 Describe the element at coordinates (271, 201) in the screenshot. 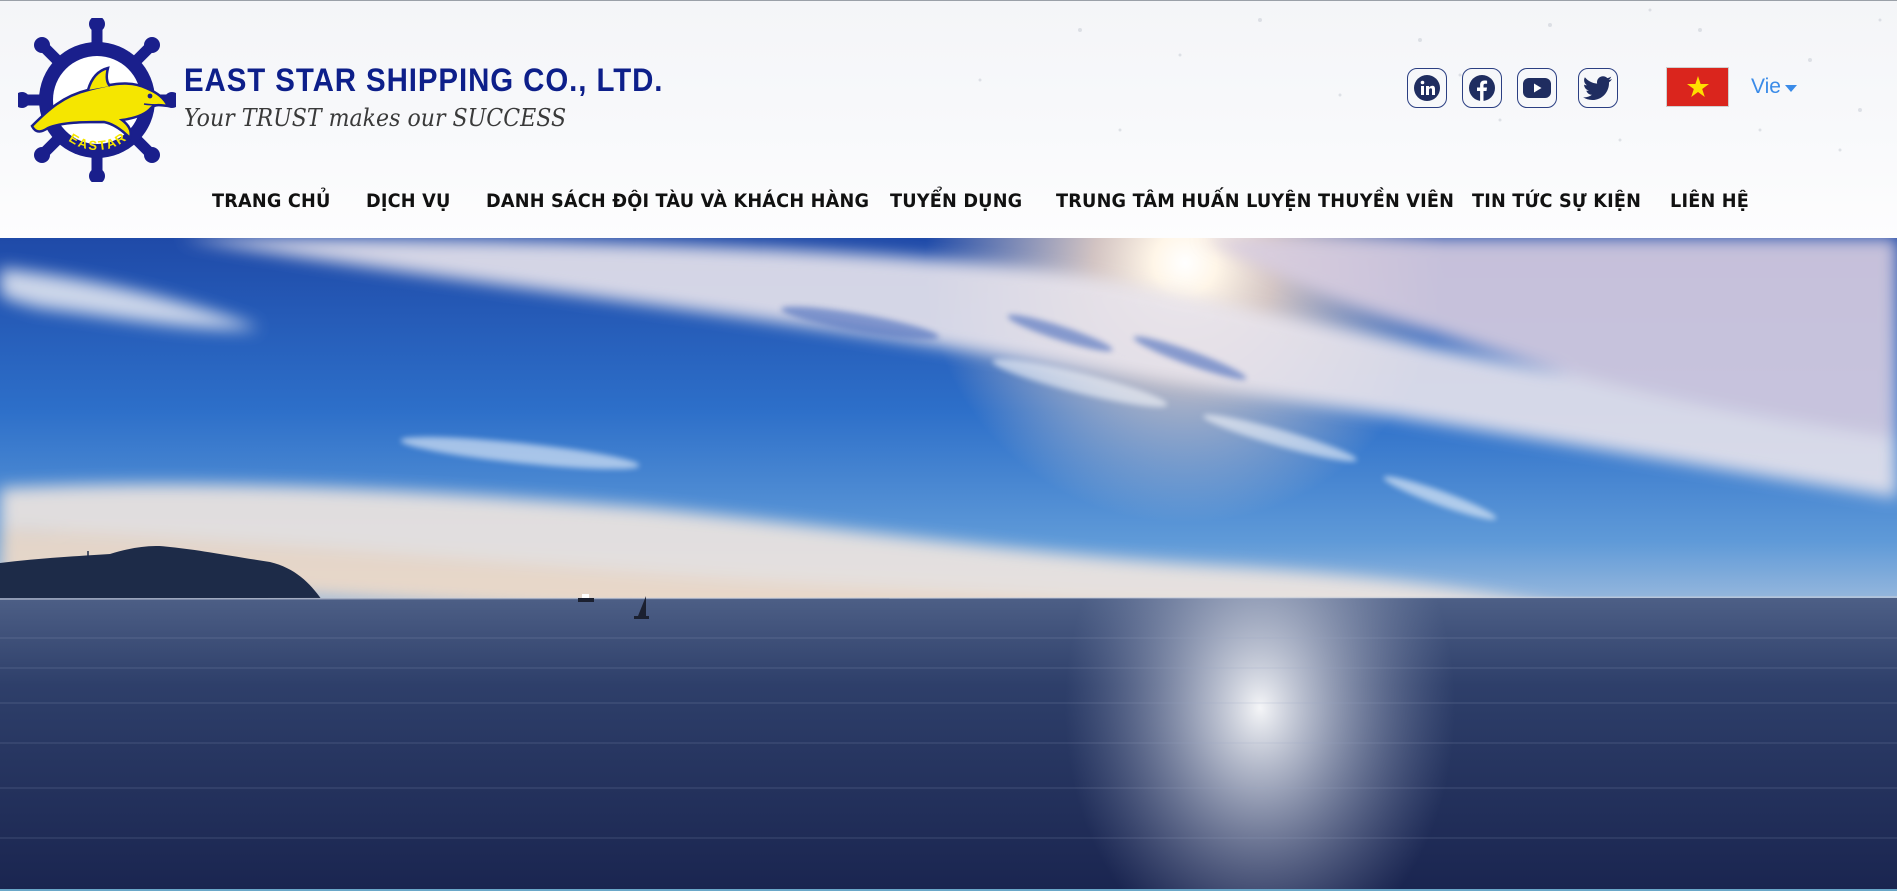

I see `nav-item-home: TRANG CHỦ` at that location.